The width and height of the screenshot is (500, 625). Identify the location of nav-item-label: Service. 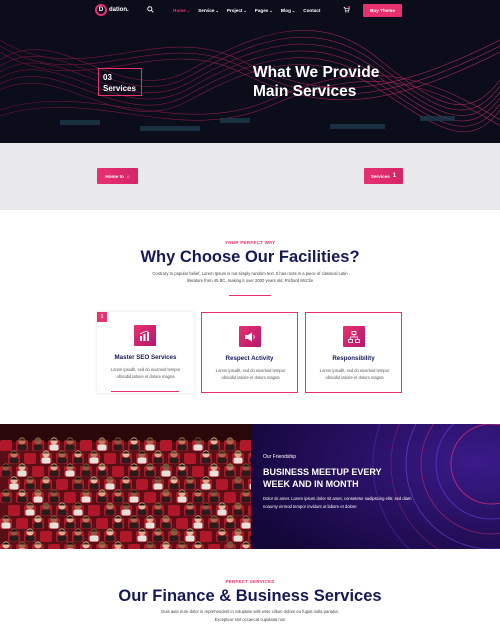
(206, 10).